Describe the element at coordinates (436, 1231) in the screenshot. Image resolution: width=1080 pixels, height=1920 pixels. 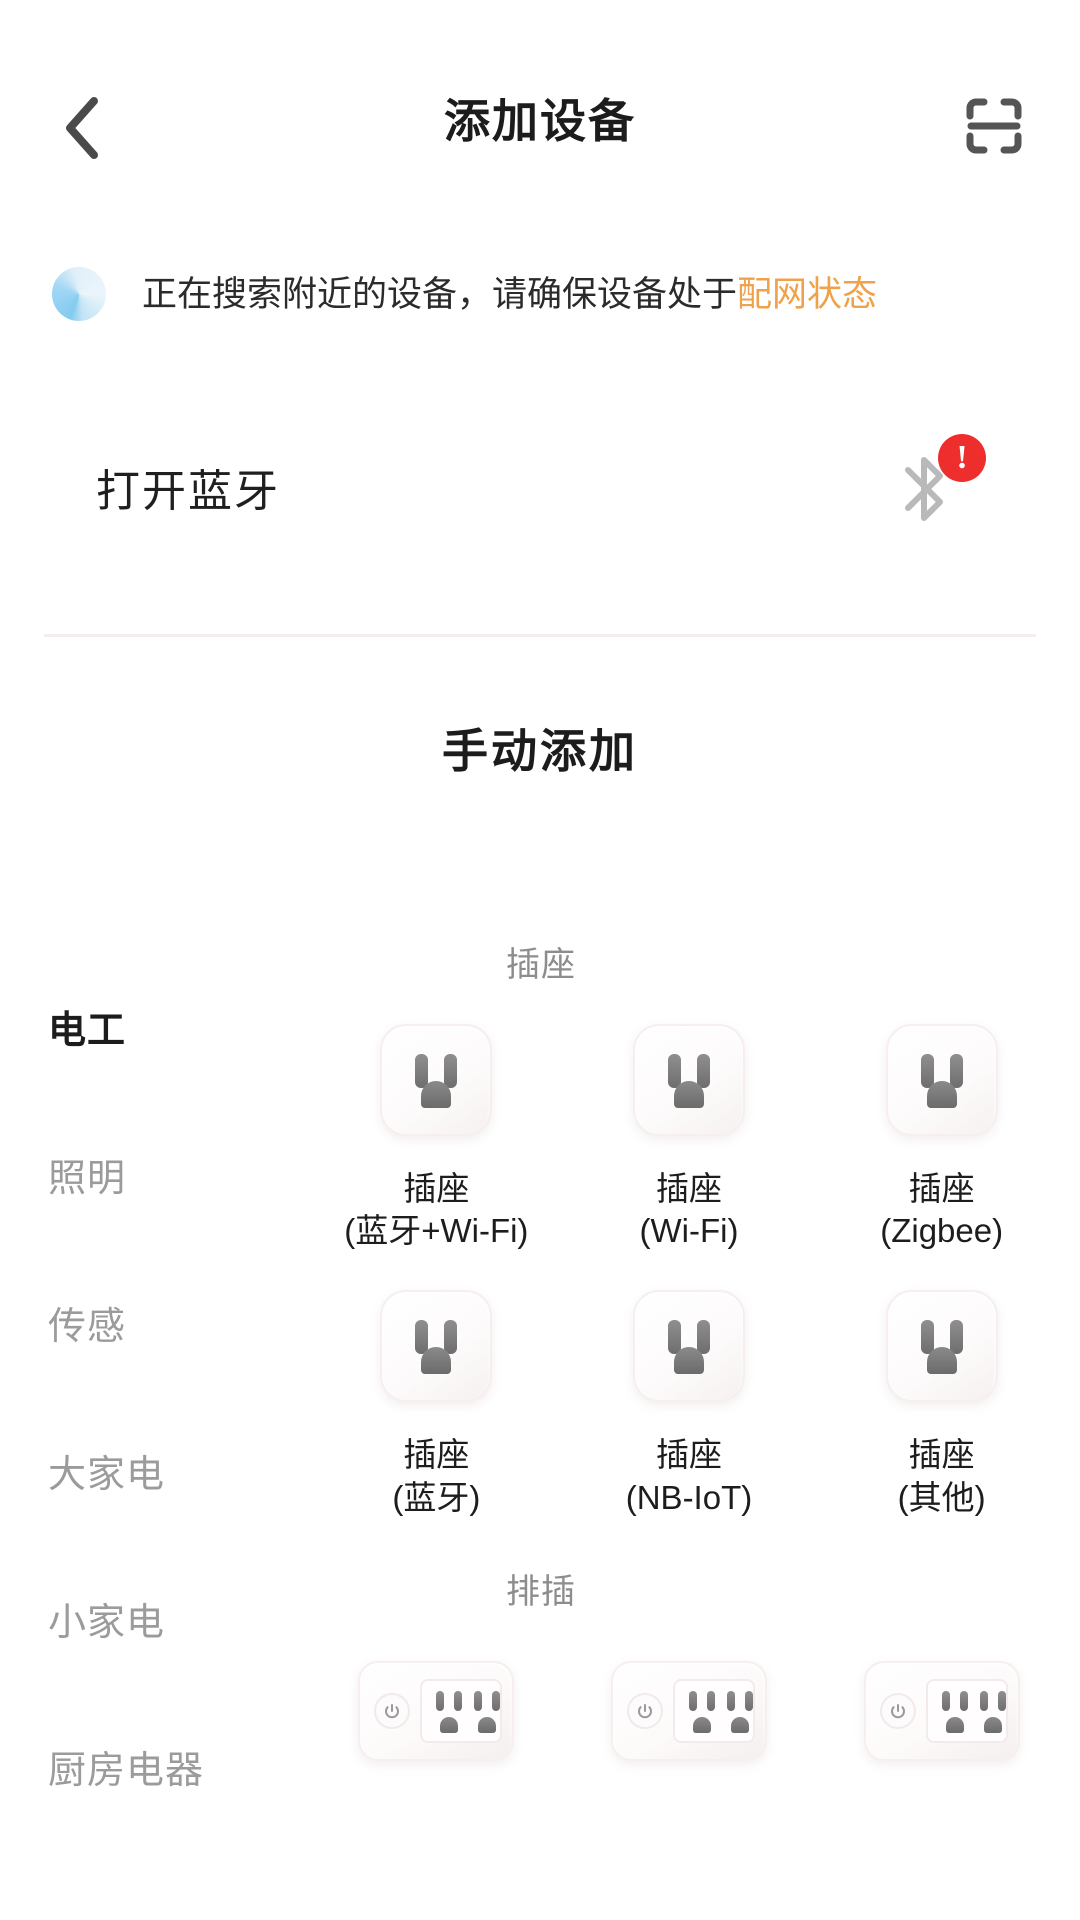
I see `product-label-variant: (蓝牙+Wi-Fi)` at that location.